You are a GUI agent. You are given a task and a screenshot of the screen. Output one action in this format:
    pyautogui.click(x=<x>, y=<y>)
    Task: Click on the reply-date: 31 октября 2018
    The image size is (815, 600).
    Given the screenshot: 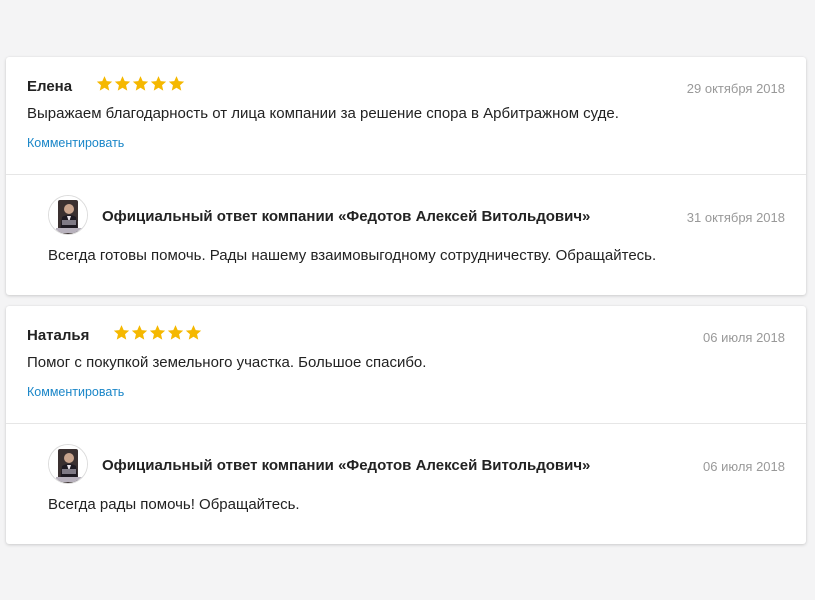 What is the action you would take?
    pyautogui.click(x=735, y=217)
    